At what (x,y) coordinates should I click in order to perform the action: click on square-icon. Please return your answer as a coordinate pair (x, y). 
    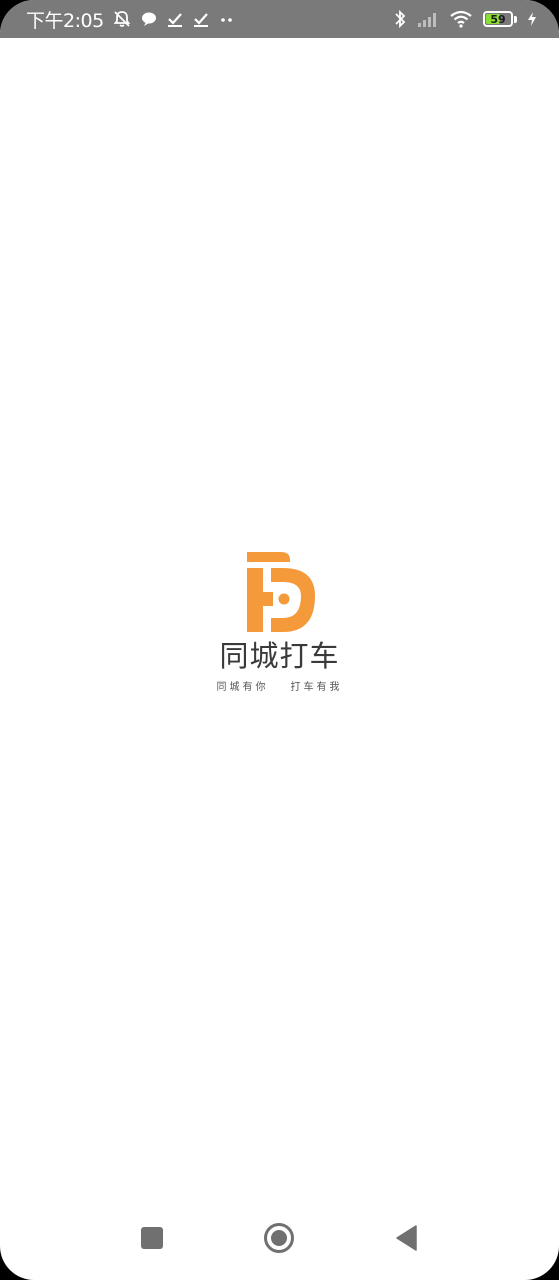
    Looking at the image, I should click on (152, 1238).